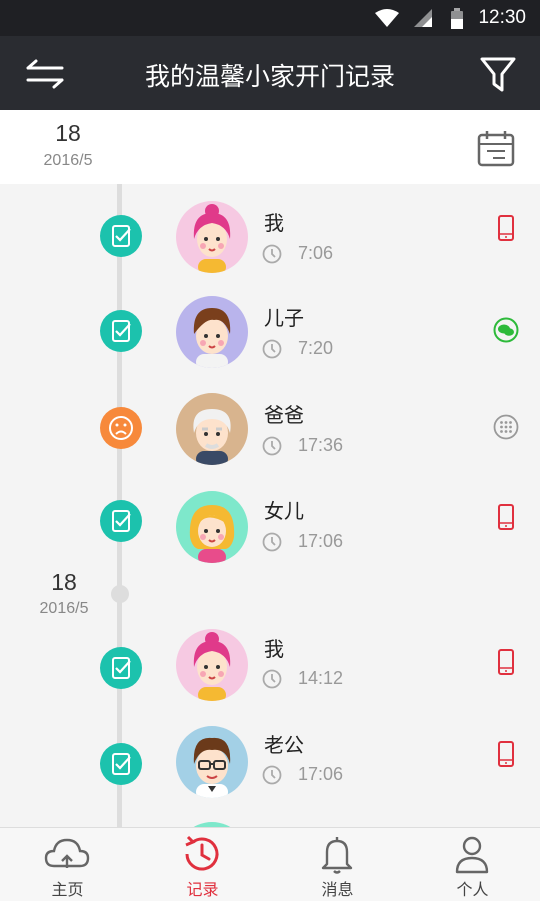 Image resolution: width=540 pixels, height=901 pixels. Describe the element at coordinates (337, 855) in the screenshot. I see `bell-icon` at that location.